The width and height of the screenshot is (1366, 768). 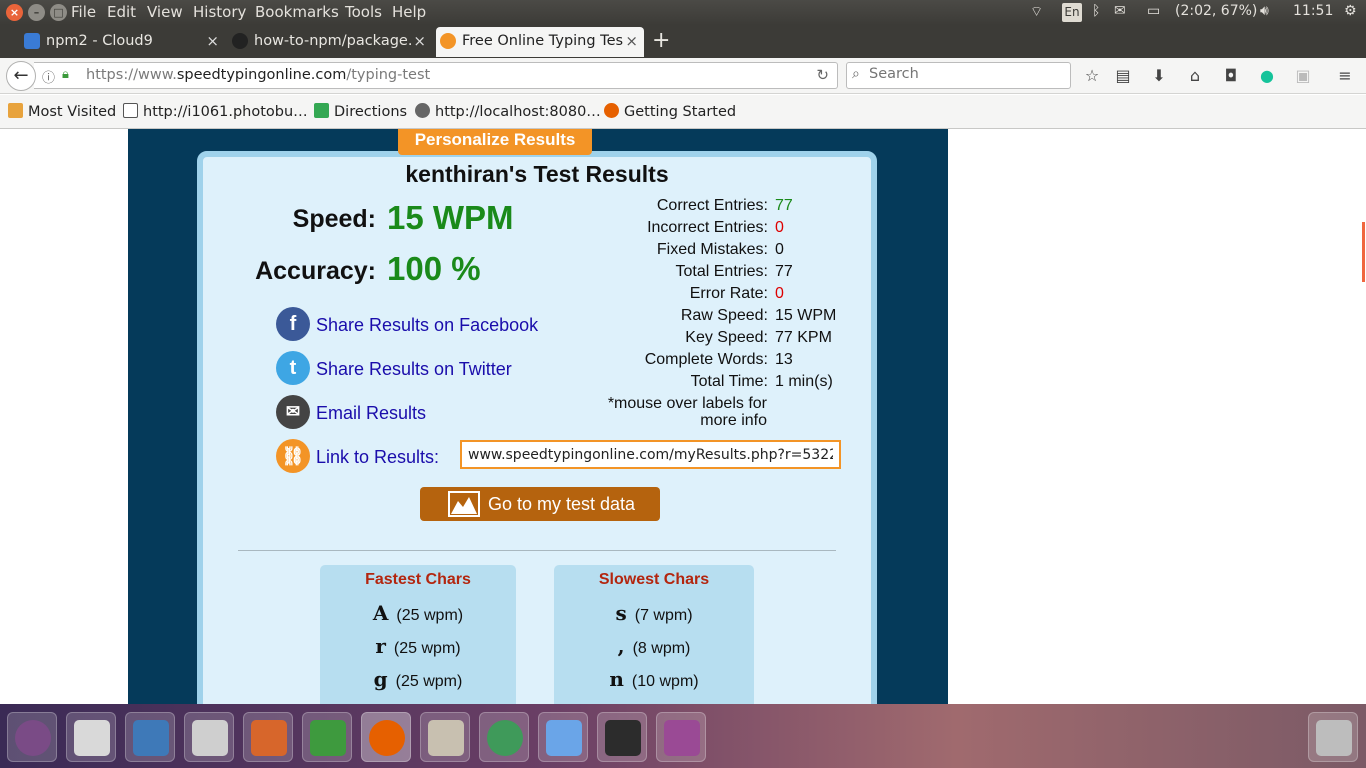 What do you see at coordinates (62, 111) in the screenshot?
I see `bookmark-most-visited: Most Visited` at bounding box center [62, 111].